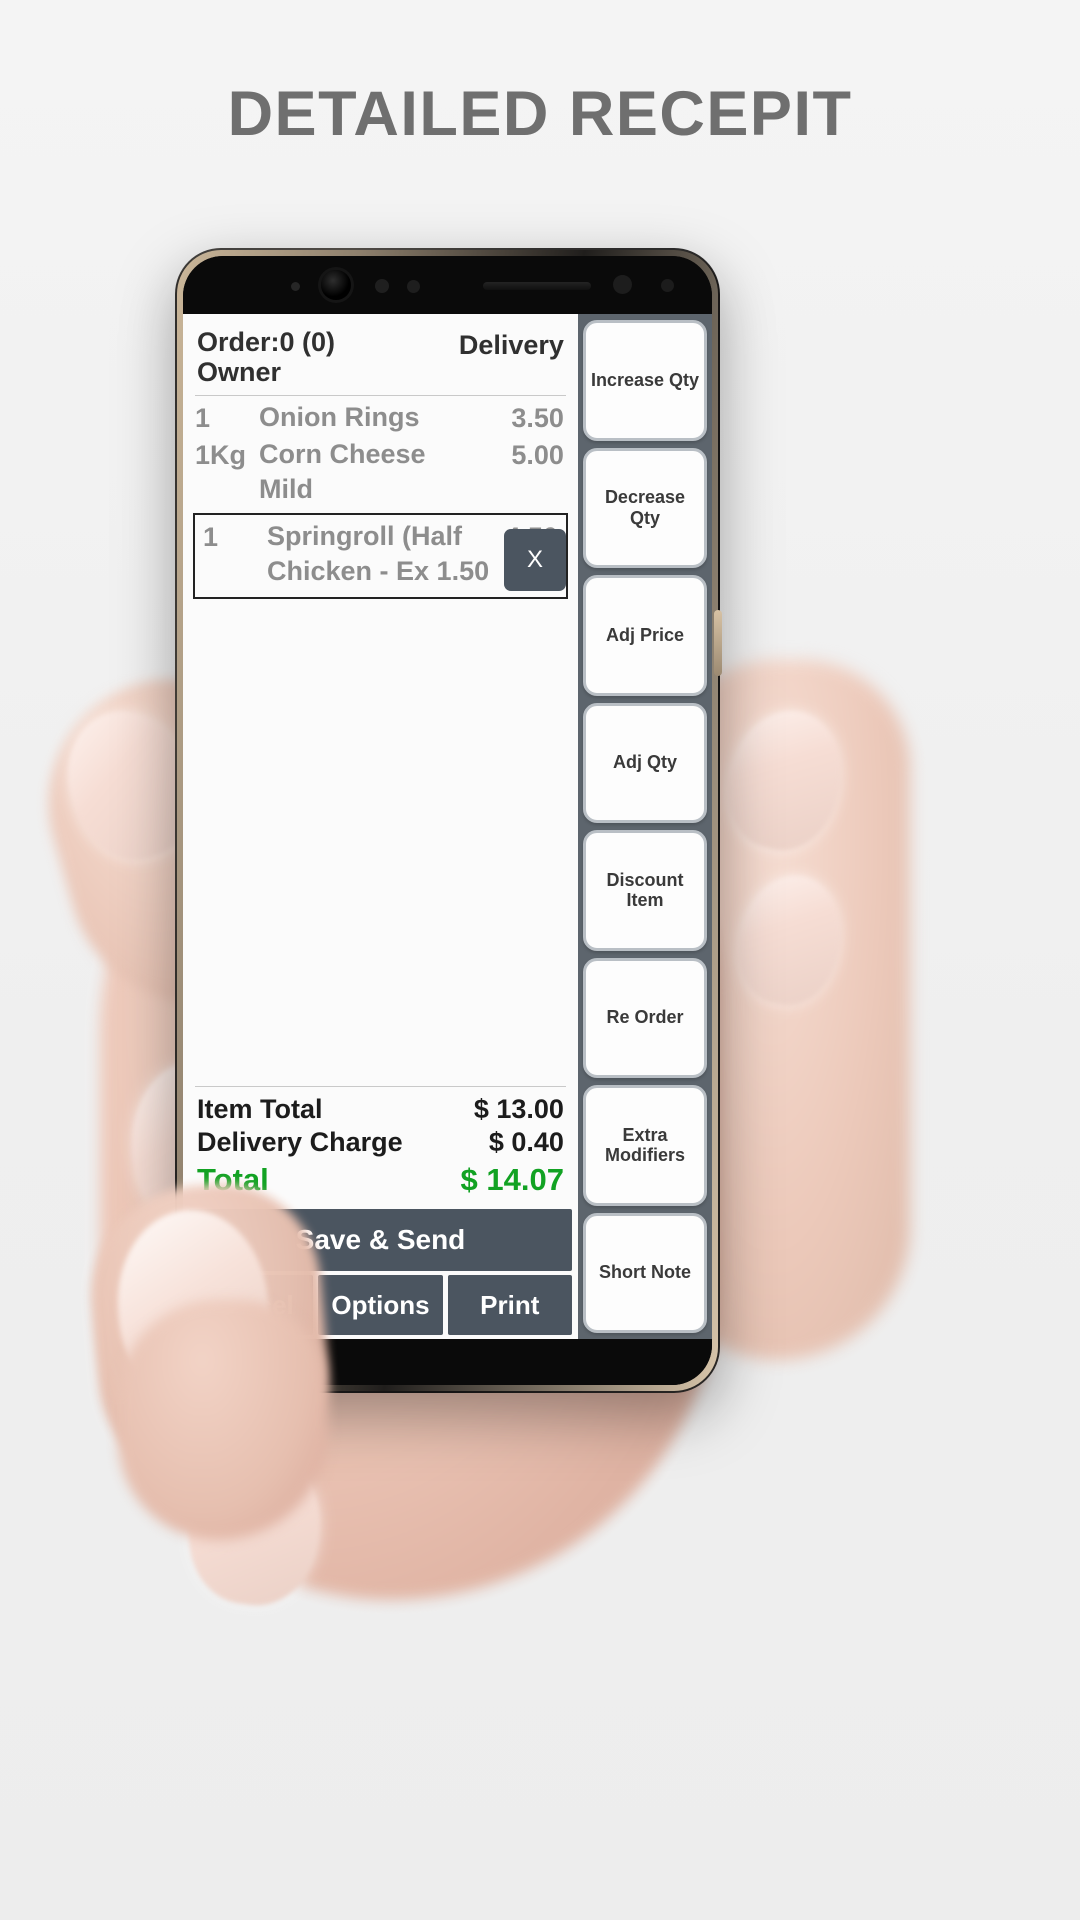 This screenshot has height=1920, width=1080. What do you see at coordinates (644, 1017) in the screenshot?
I see `re-order-button: Re Order` at bounding box center [644, 1017].